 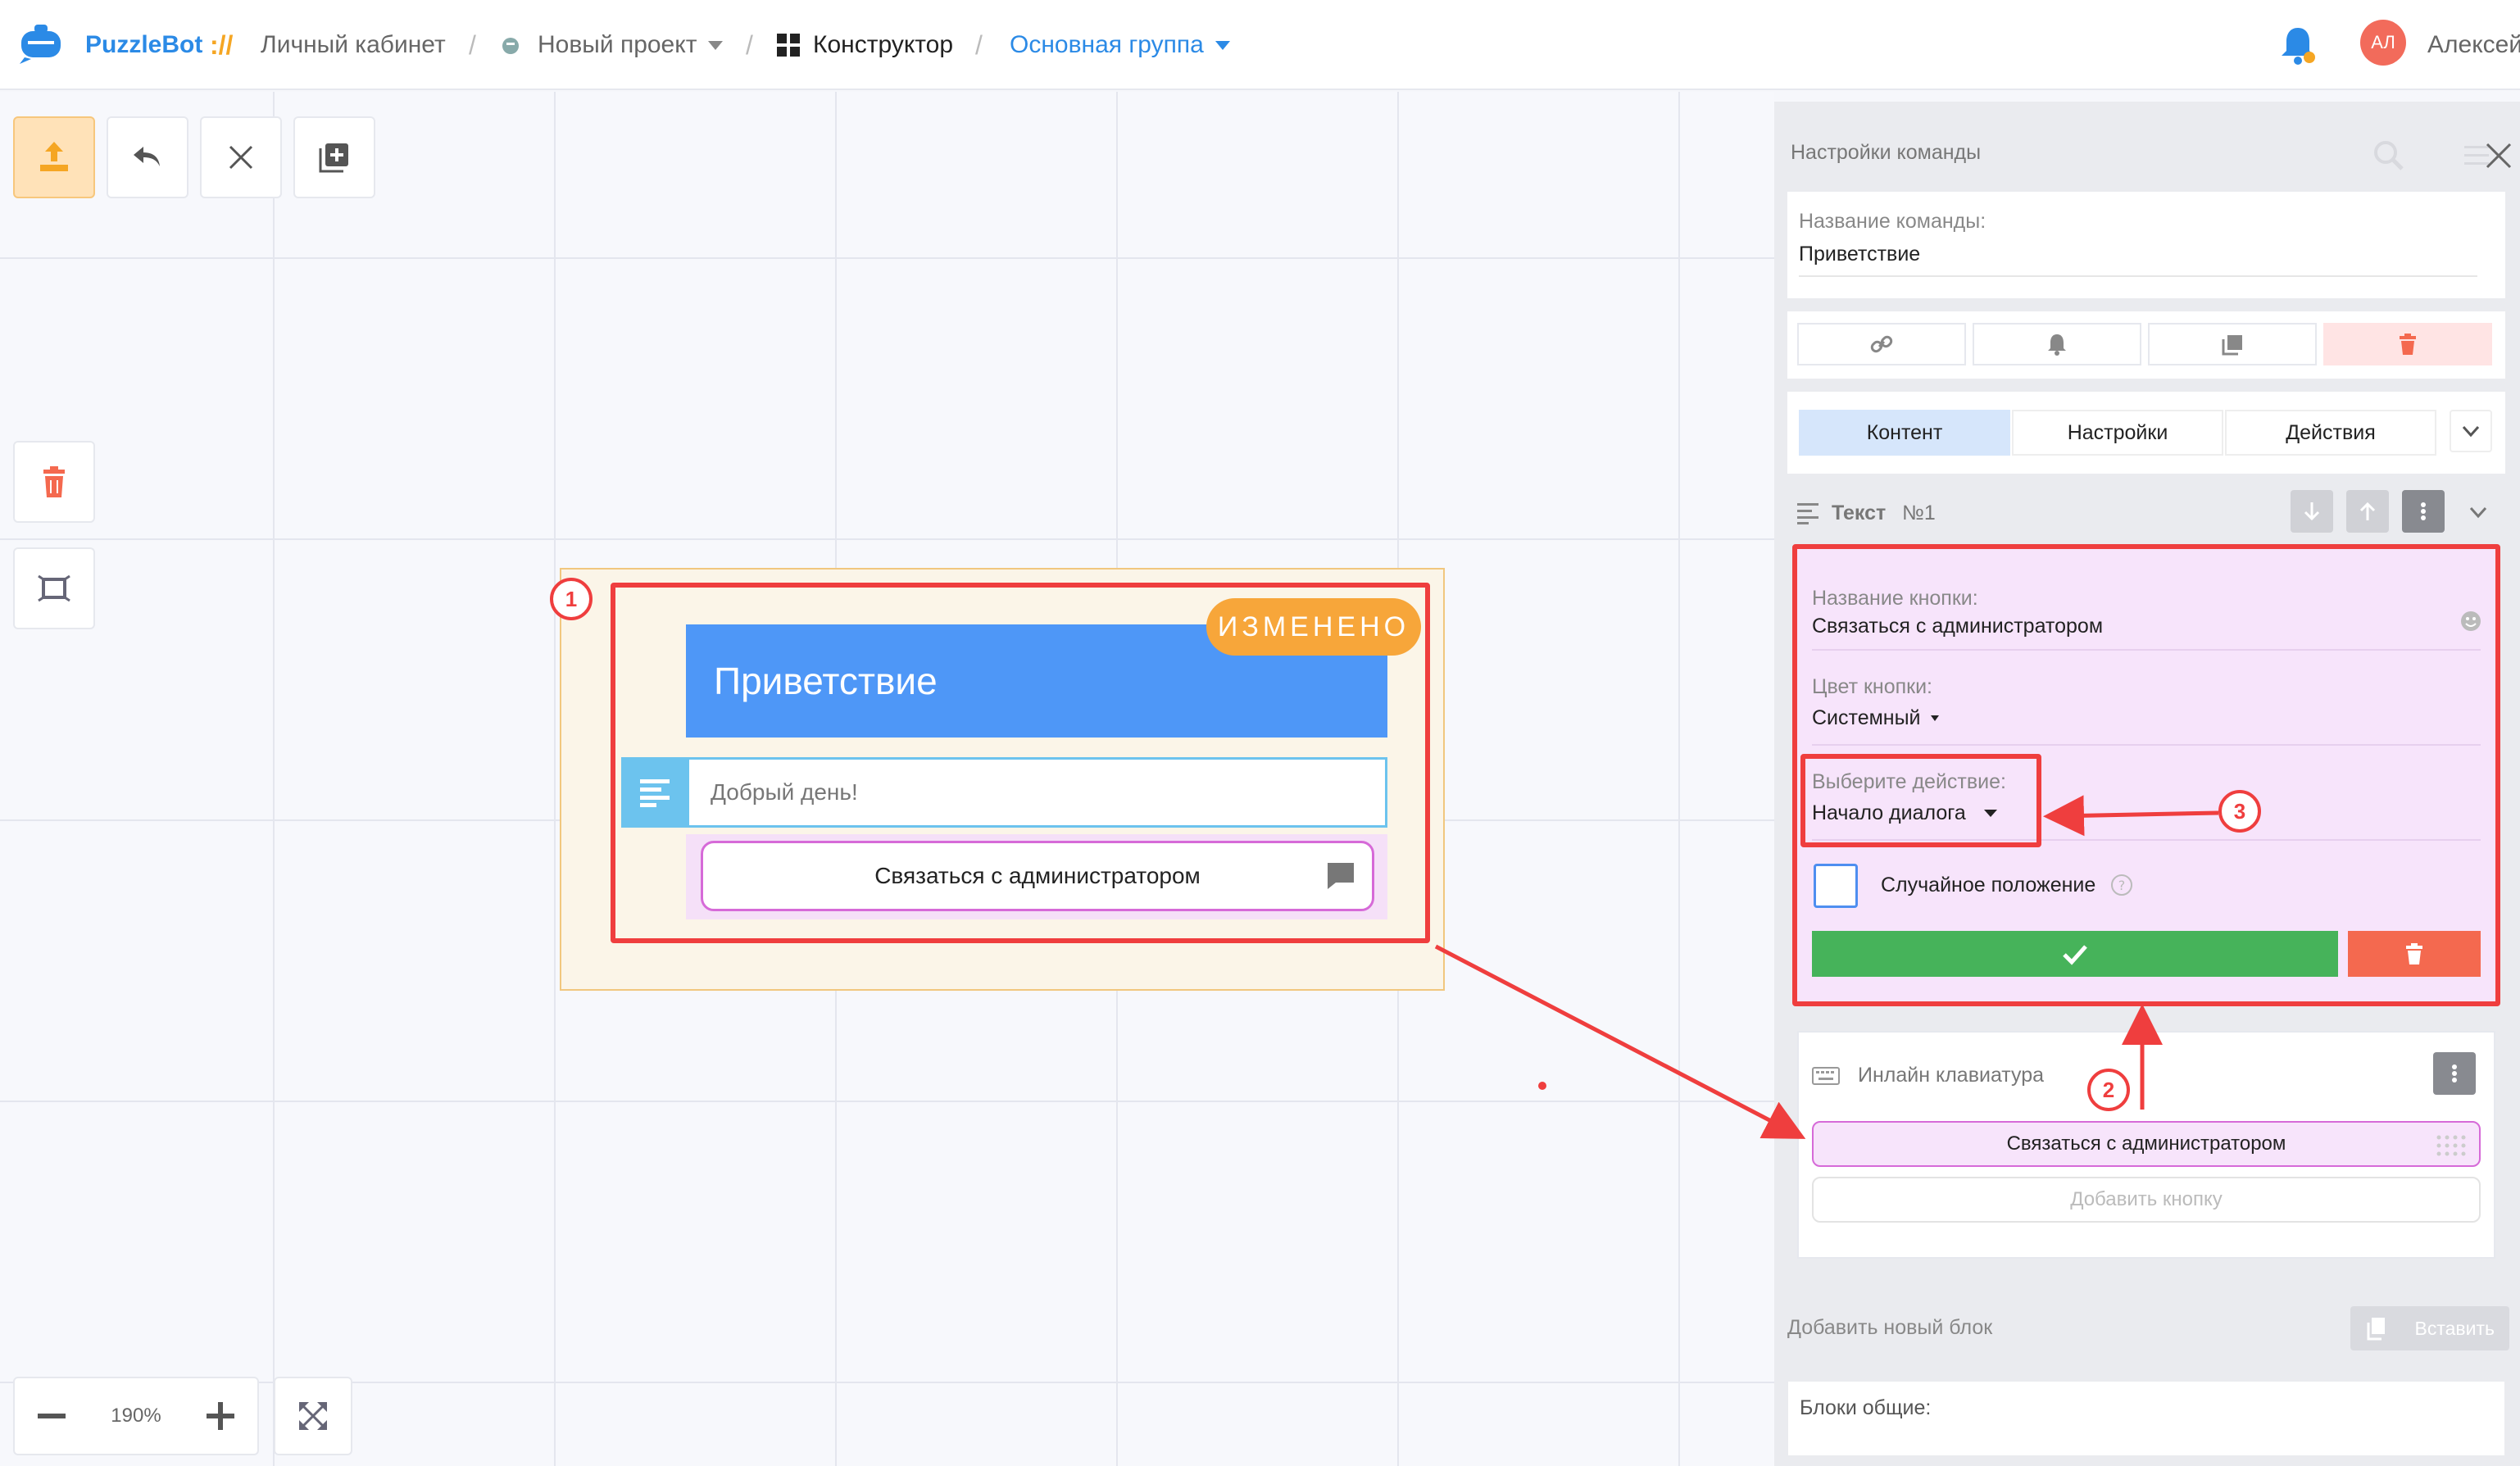 What do you see at coordinates (1887, 152) in the screenshot?
I see `panel-title: Настройки команды` at bounding box center [1887, 152].